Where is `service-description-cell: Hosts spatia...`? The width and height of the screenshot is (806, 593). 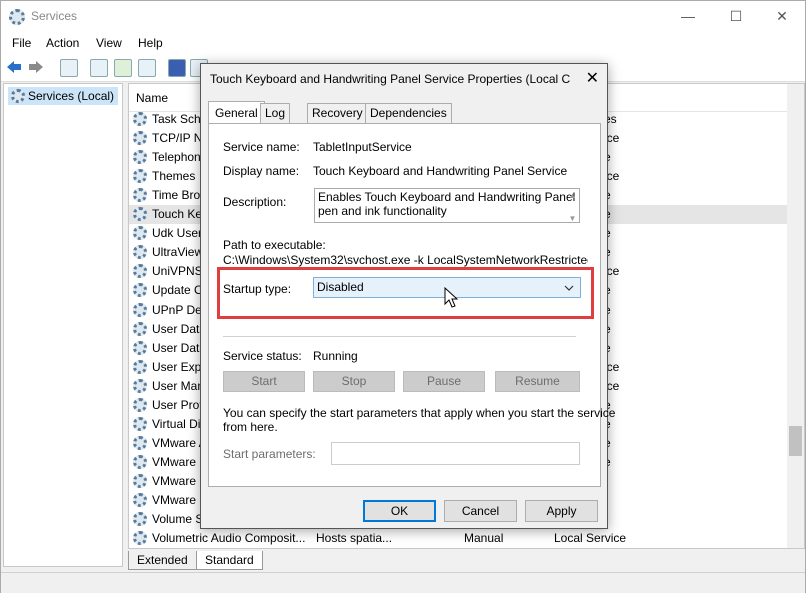 service-description-cell: Hosts spatia... is located at coordinates (354, 538).